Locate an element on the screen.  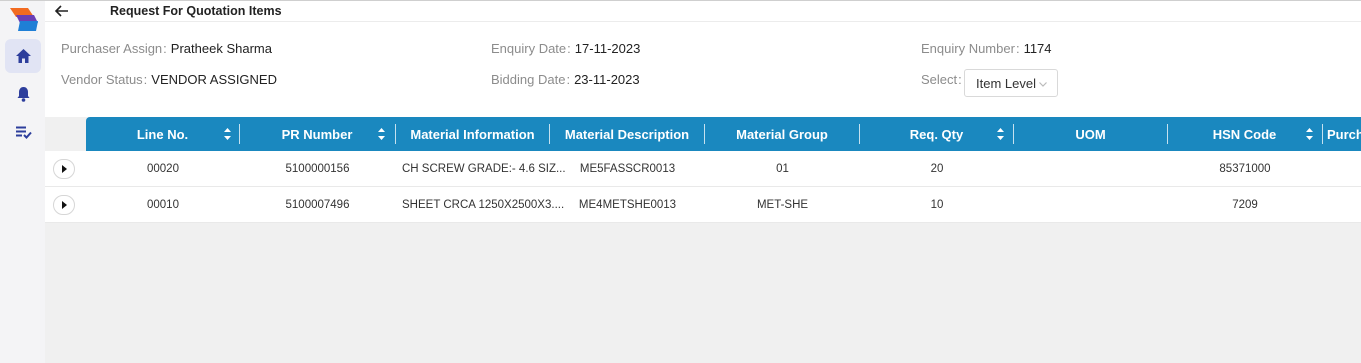
column-header-uom: UOM is located at coordinates (1090, 134).